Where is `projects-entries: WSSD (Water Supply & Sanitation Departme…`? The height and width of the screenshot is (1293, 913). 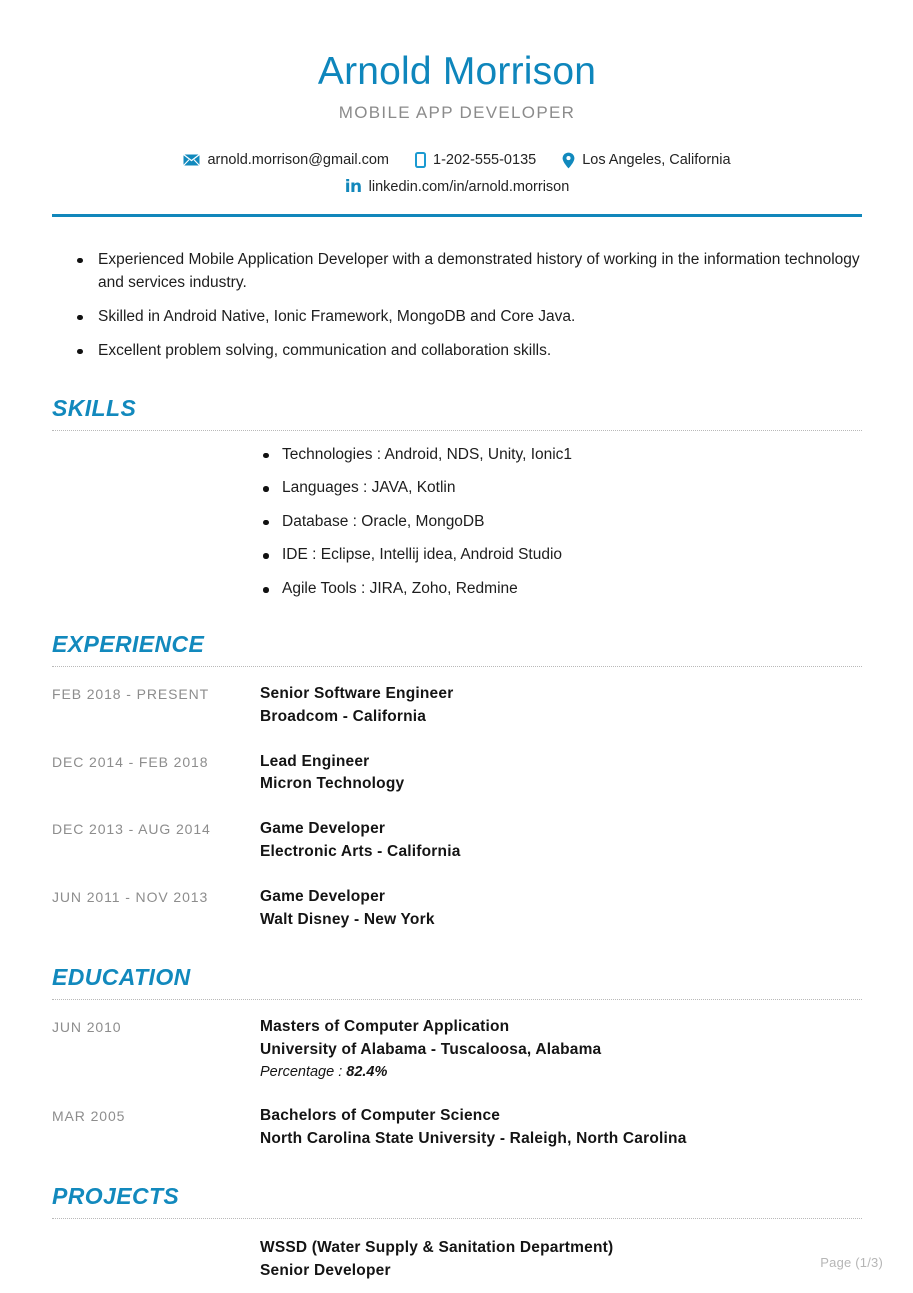 projects-entries: WSSD (Water Supply & Sanitation Departme… is located at coordinates (457, 1260).